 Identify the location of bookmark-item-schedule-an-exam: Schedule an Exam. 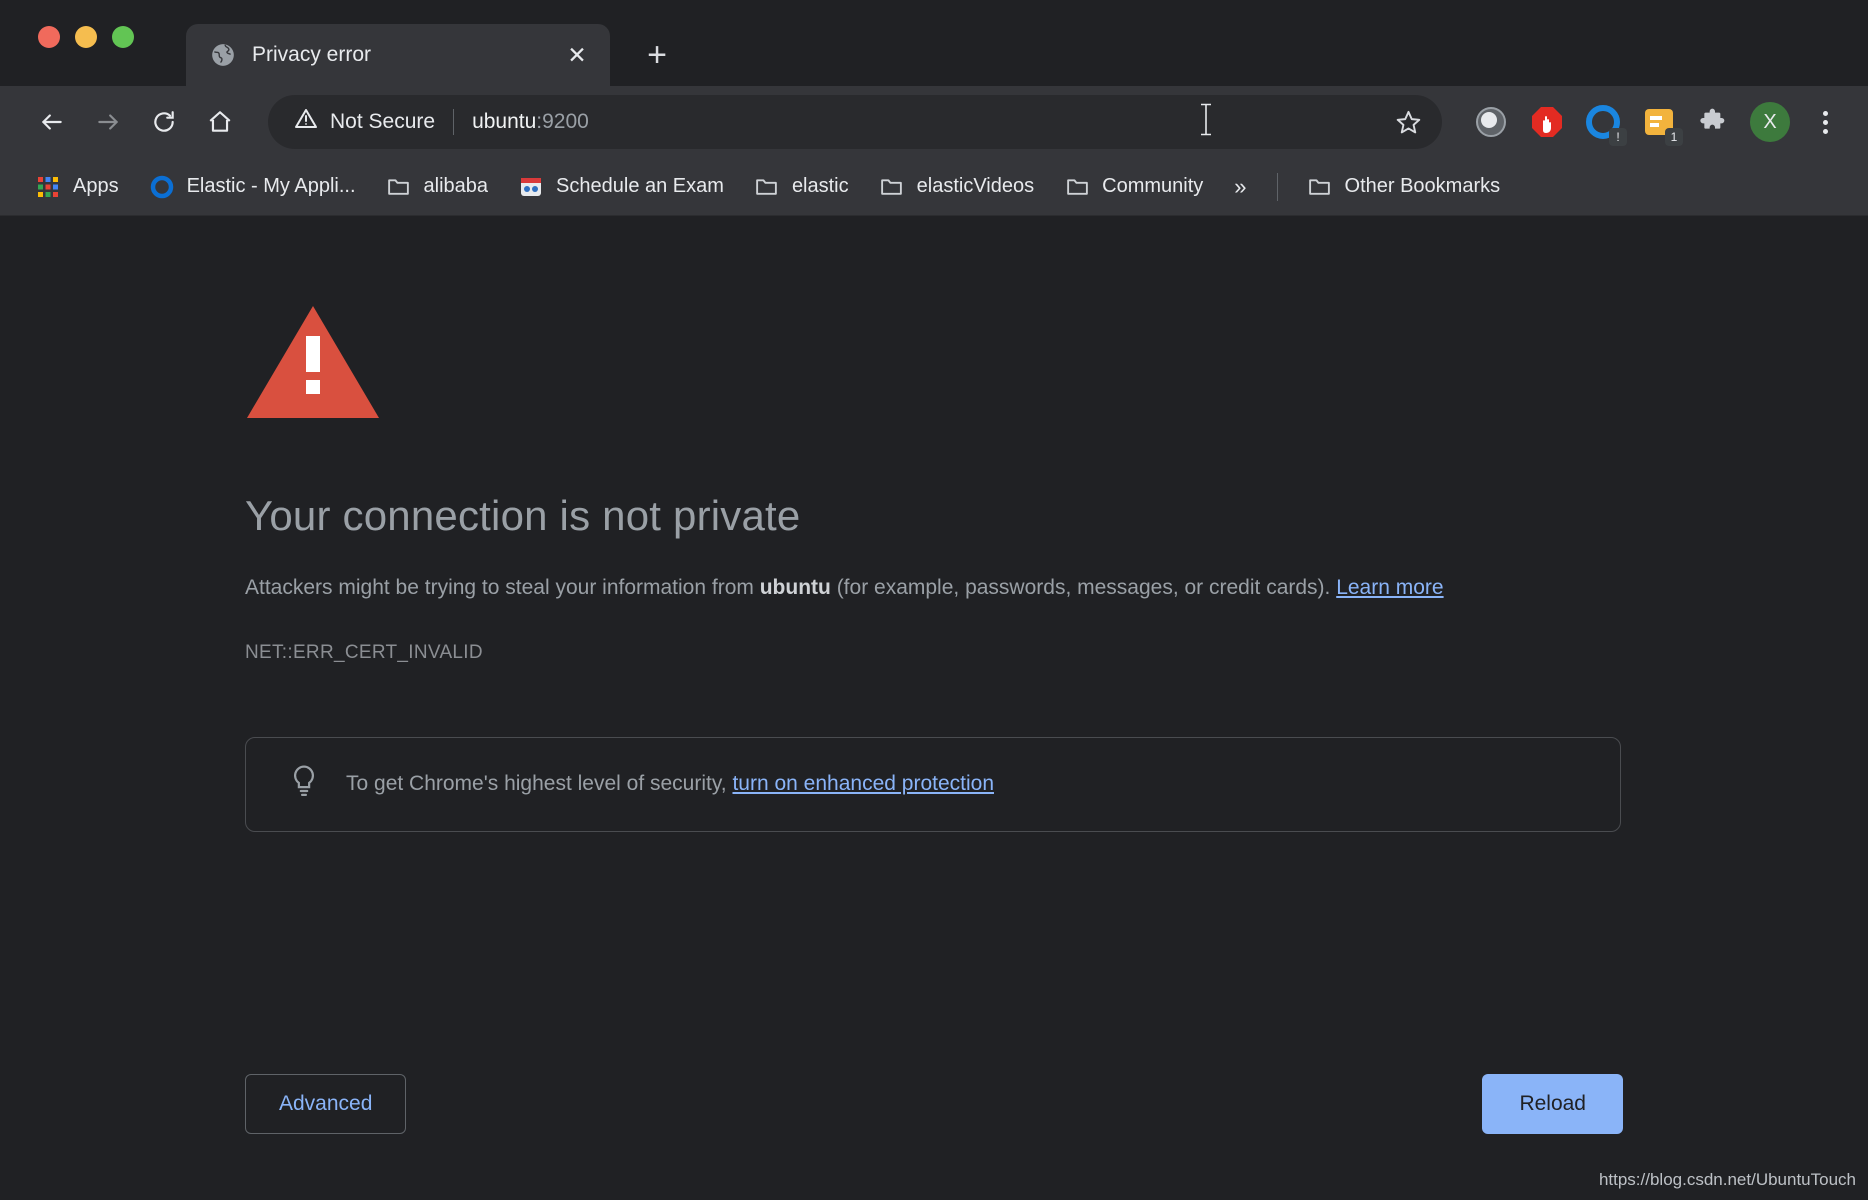
(621, 187).